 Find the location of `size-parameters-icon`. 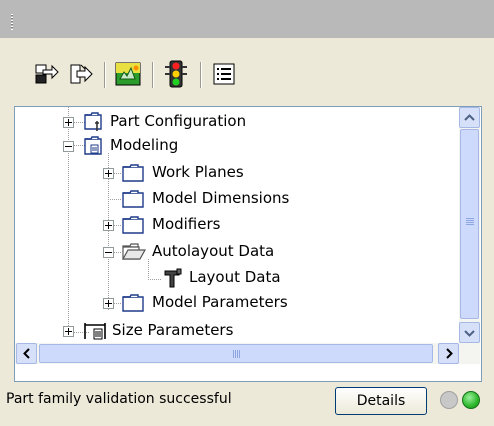

size-parameters-icon is located at coordinates (95, 331).